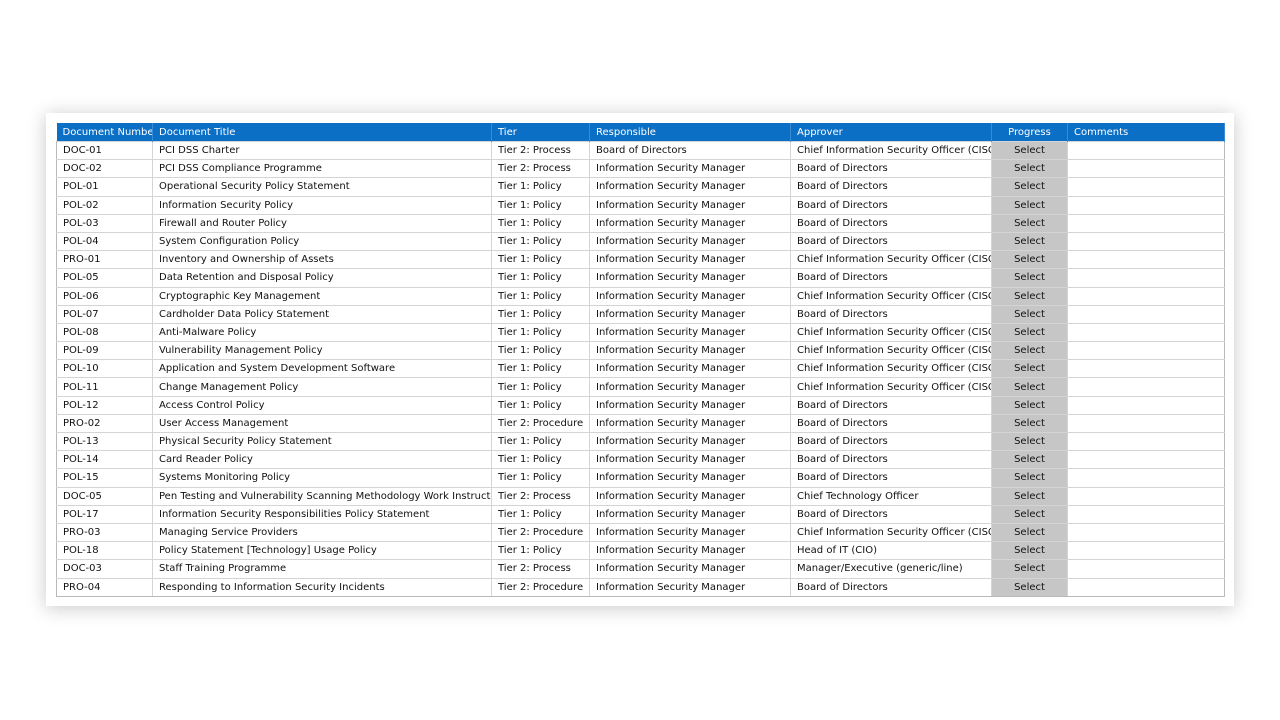 Image resolution: width=1280 pixels, height=720 pixels. Describe the element at coordinates (891, 569) in the screenshot. I see `approver-cell: Manager/Executive (generic/line)` at that location.